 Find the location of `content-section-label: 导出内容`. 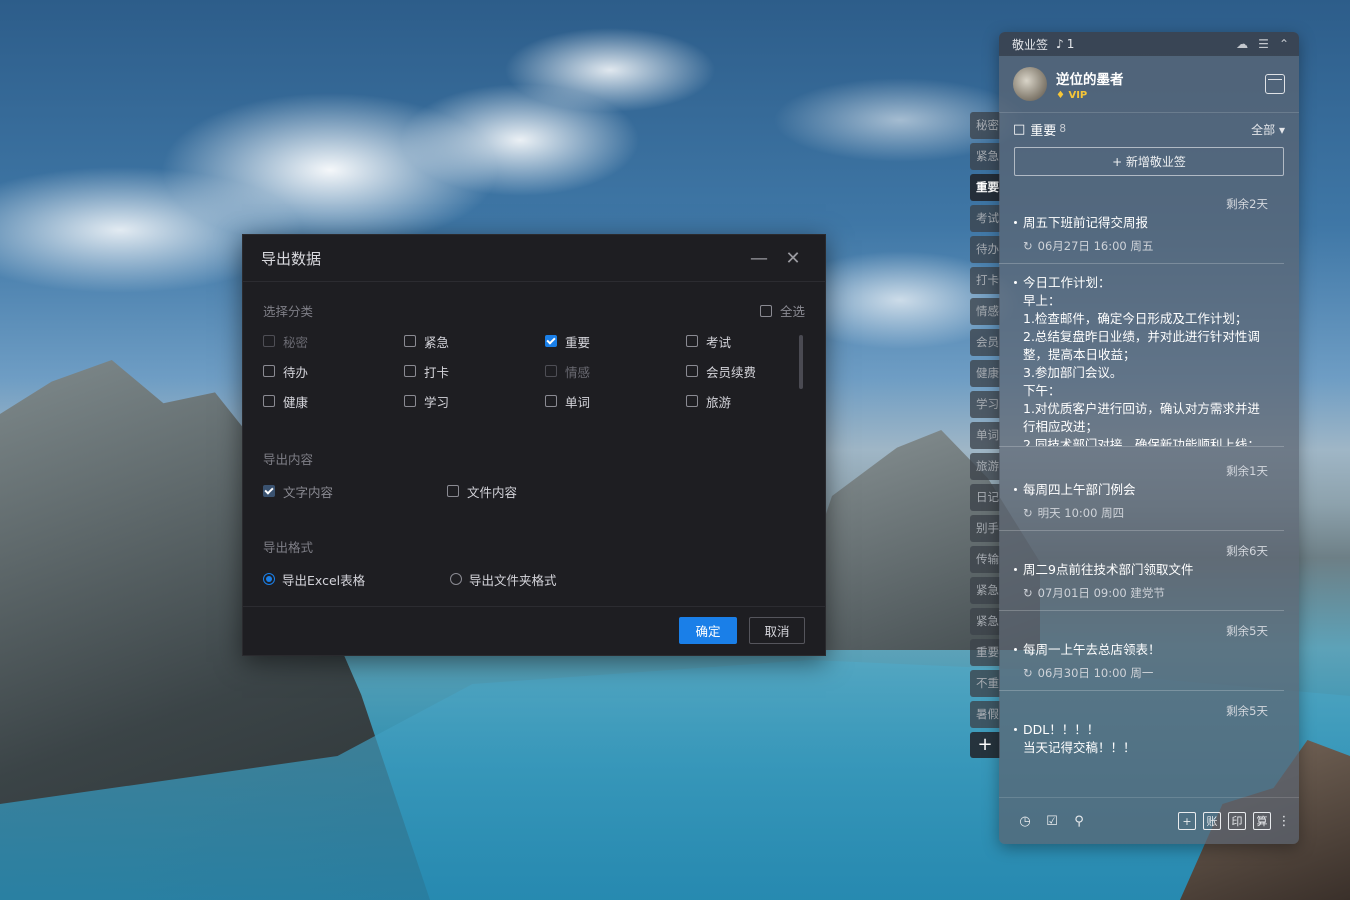

content-section-label: 导出内容 is located at coordinates (288, 459).